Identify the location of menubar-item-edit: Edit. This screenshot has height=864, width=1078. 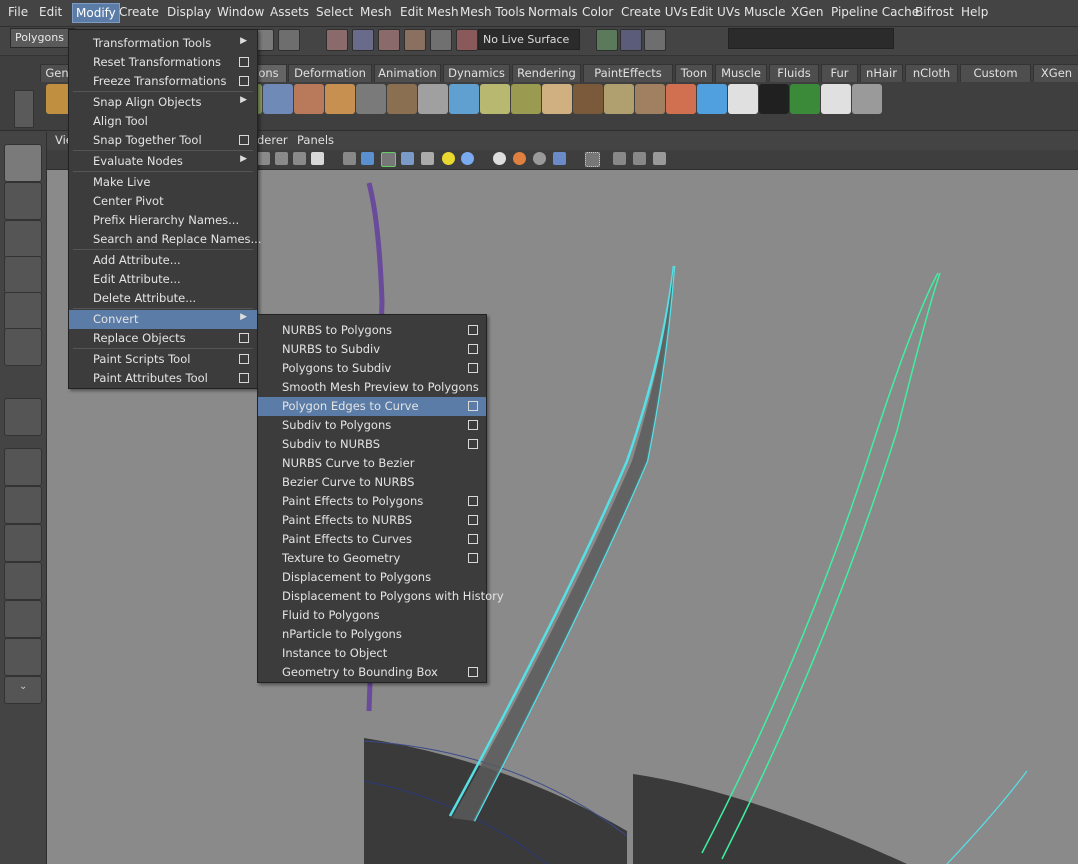
(50, 12).